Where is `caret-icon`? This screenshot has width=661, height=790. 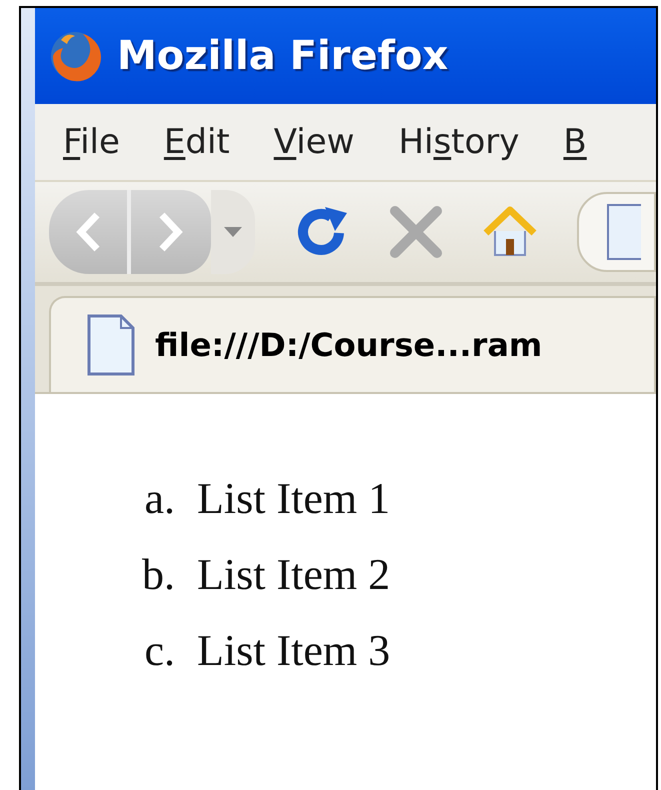
caret-icon is located at coordinates (233, 232).